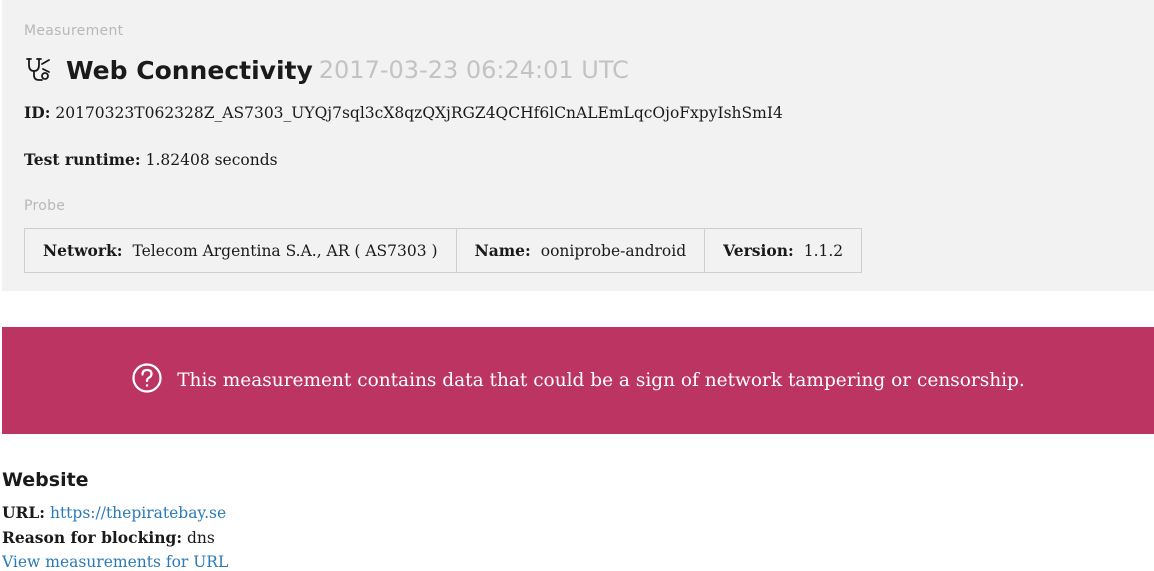 The height and width of the screenshot is (571, 1154). What do you see at coordinates (45, 480) in the screenshot?
I see `website-heading: Website` at bounding box center [45, 480].